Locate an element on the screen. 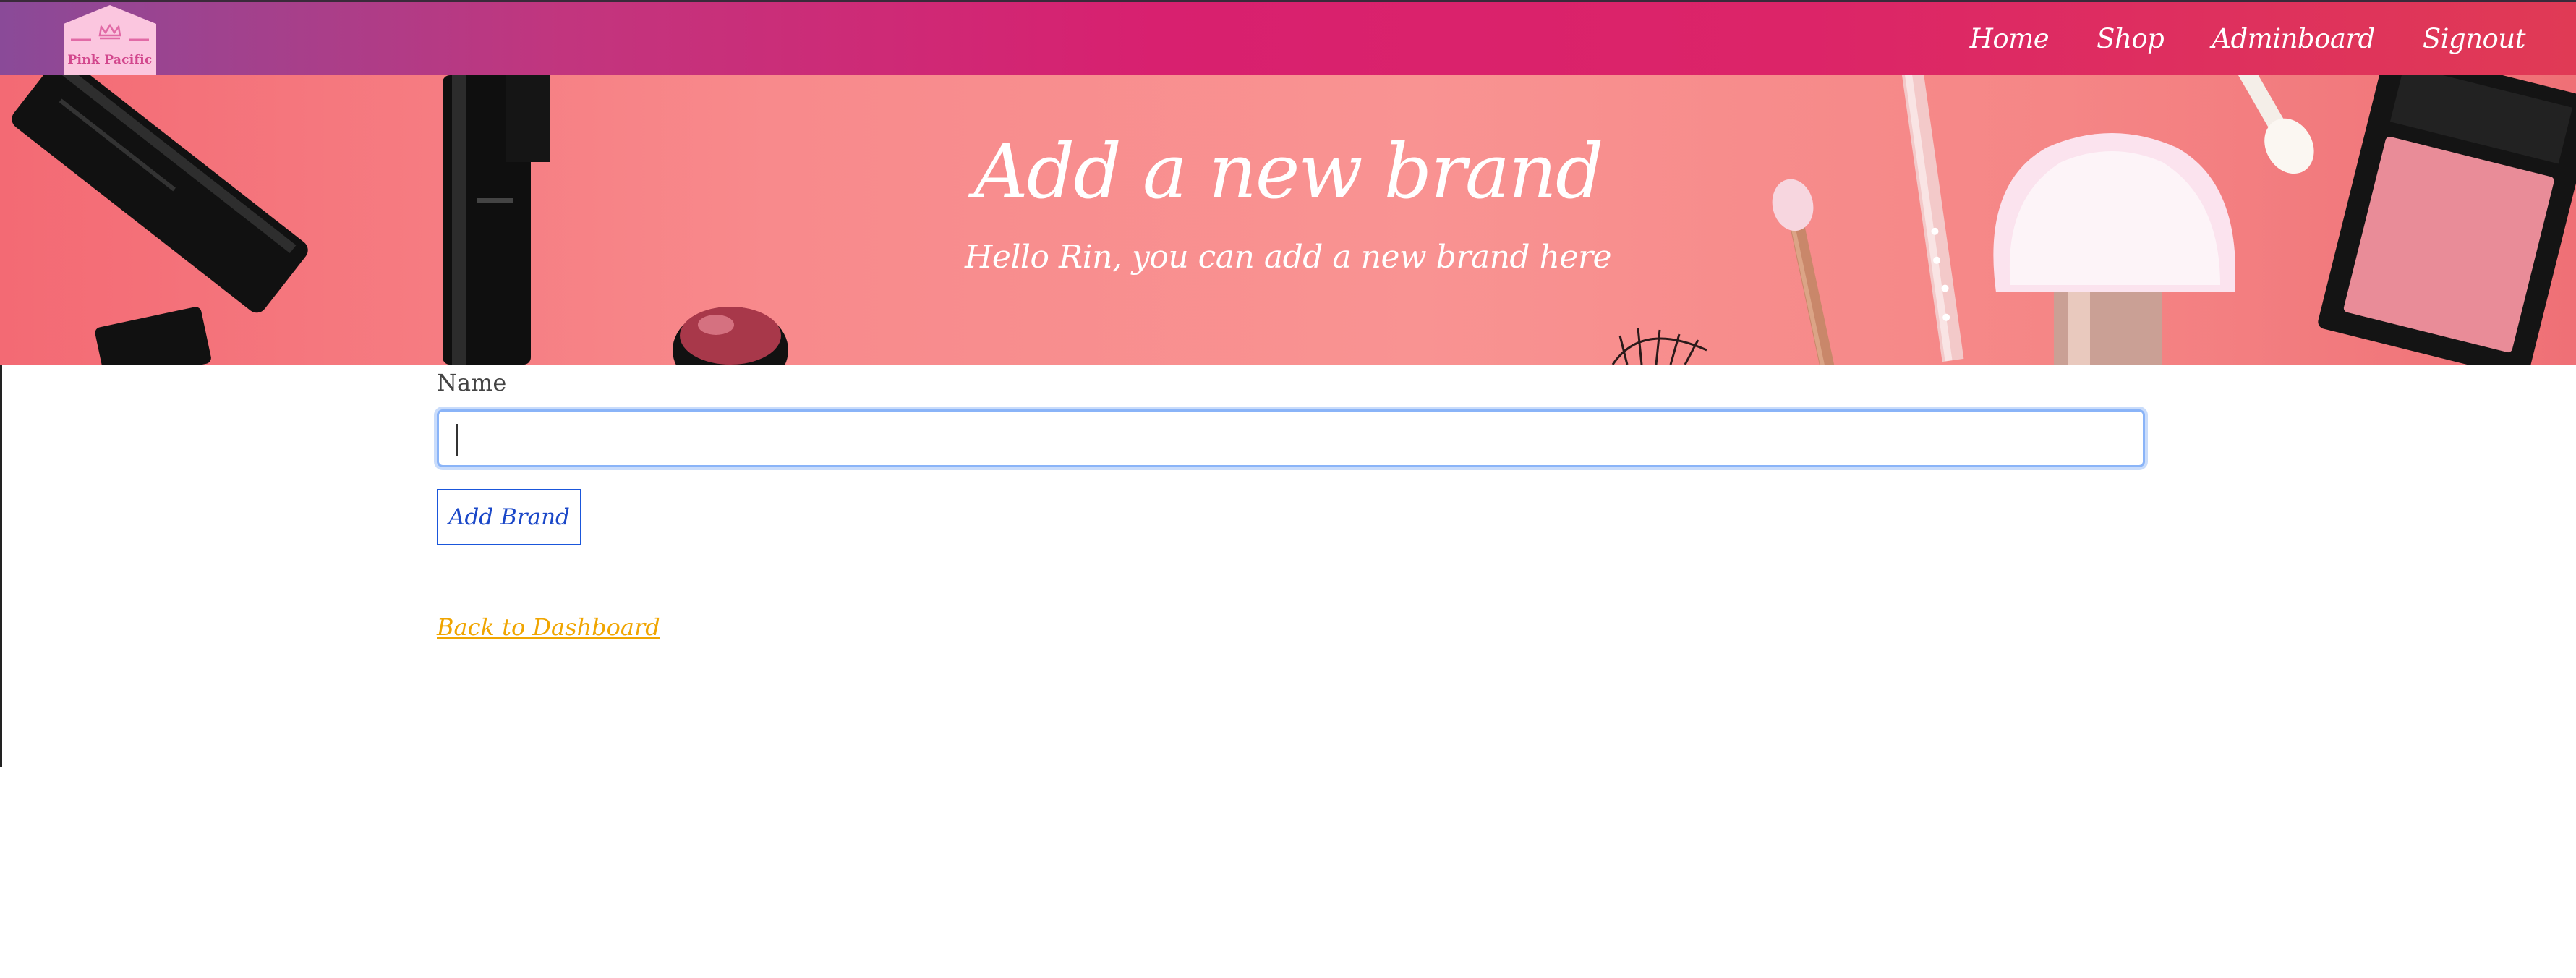 The width and height of the screenshot is (2576, 978). brand-logo: Pink Pacific is located at coordinates (110, 41).